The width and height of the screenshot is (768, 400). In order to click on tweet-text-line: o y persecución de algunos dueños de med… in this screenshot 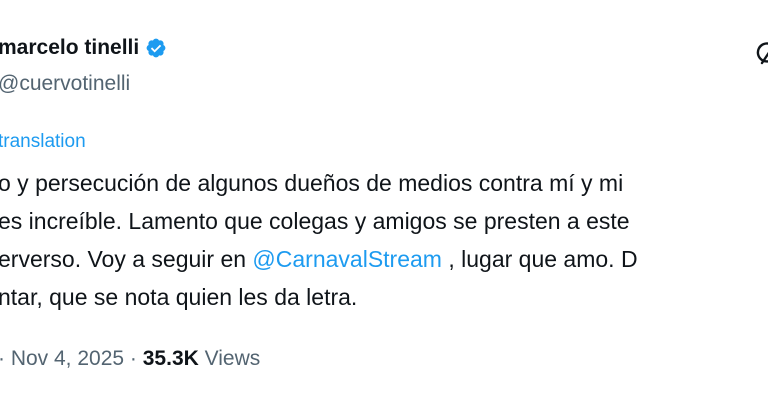, I will do `click(312, 183)`.